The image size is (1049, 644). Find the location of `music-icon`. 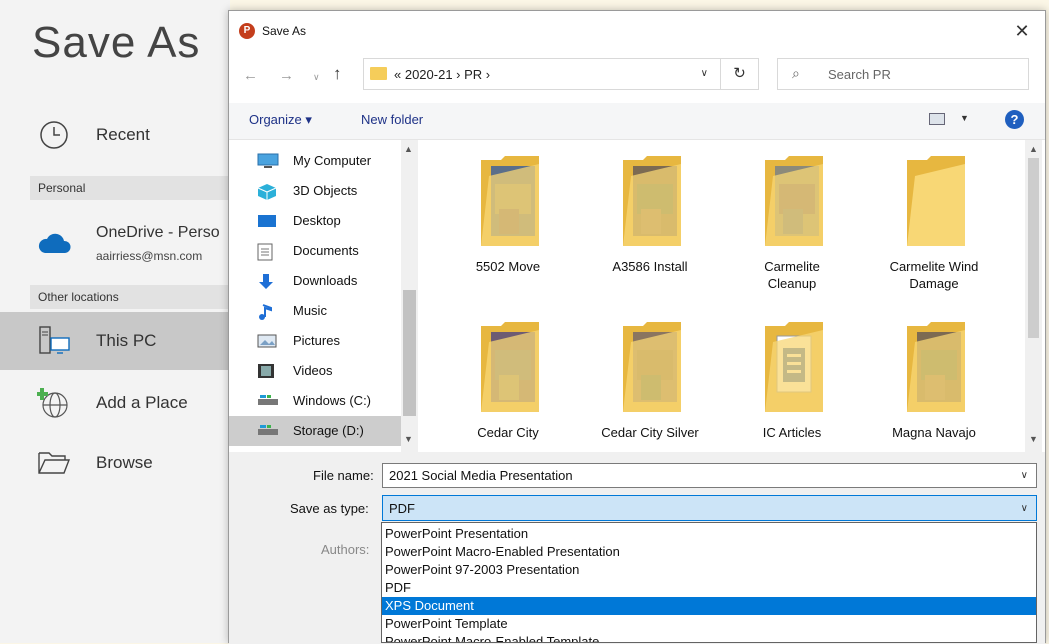

music-icon is located at coordinates (267, 311).